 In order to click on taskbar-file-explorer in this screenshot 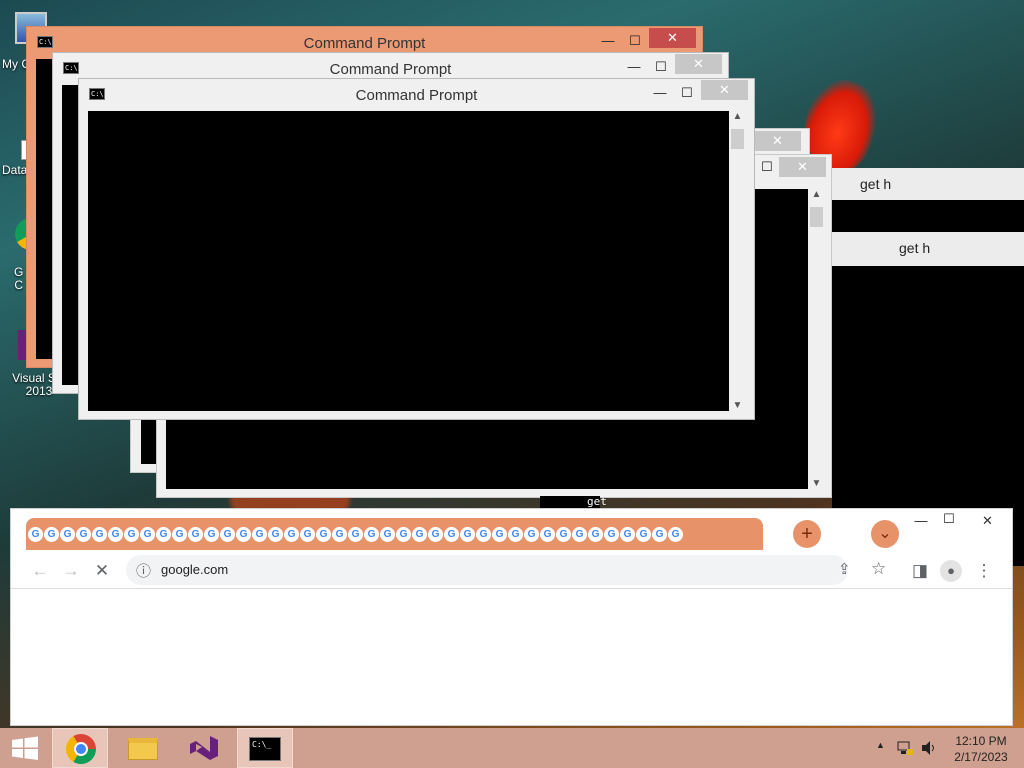, I will do `click(143, 748)`.